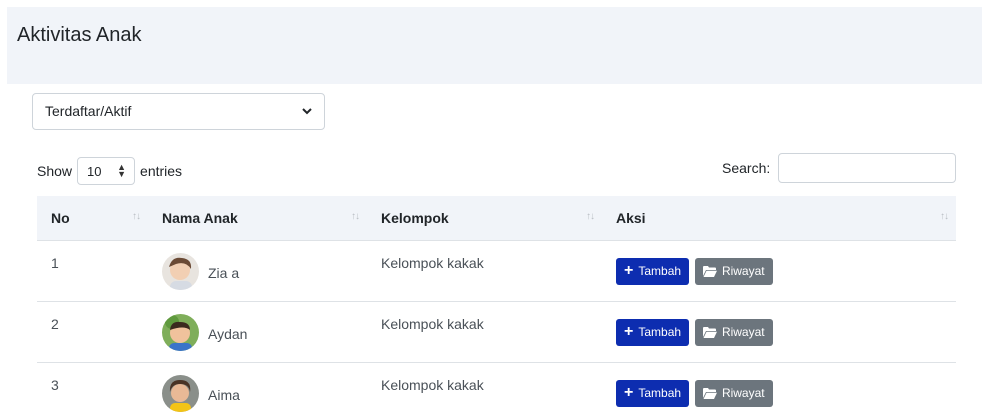 The height and width of the screenshot is (414, 982). Describe the element at coordinates (92, 332) in the screenshot. I see `row-number: 2` at that location.